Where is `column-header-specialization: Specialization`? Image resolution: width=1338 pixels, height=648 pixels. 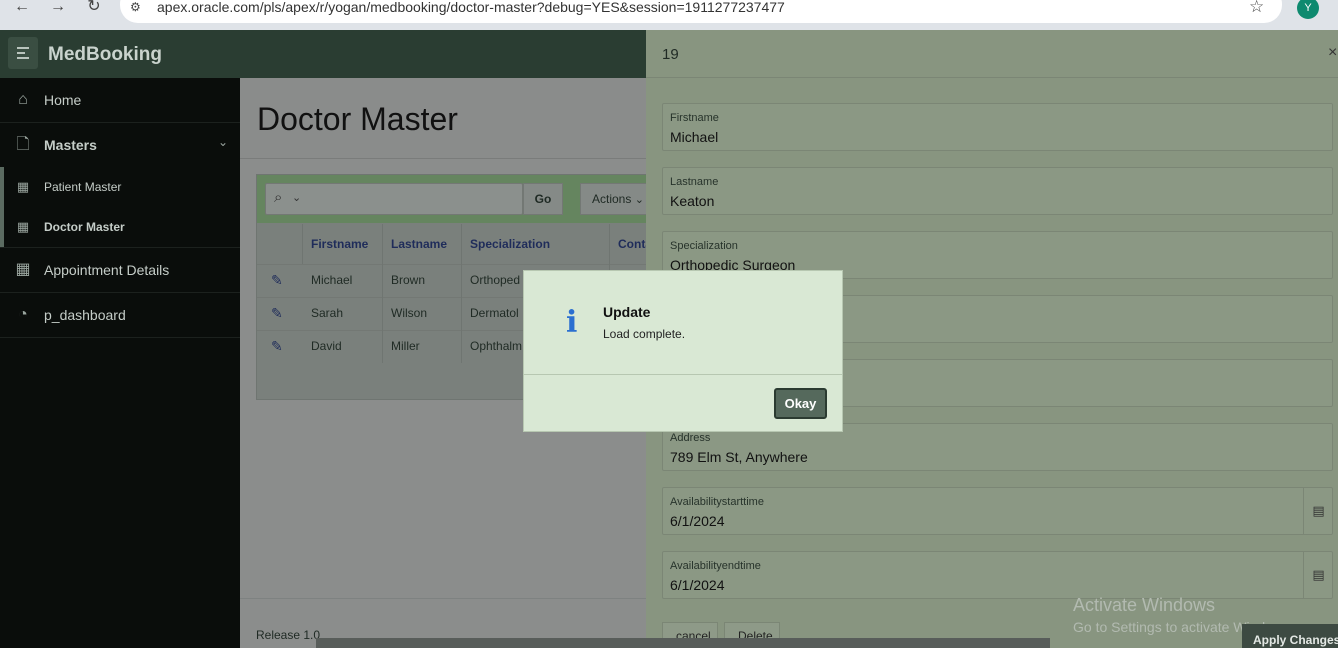
column-header-specialization: Specialization is located at coordinates (536, 244).